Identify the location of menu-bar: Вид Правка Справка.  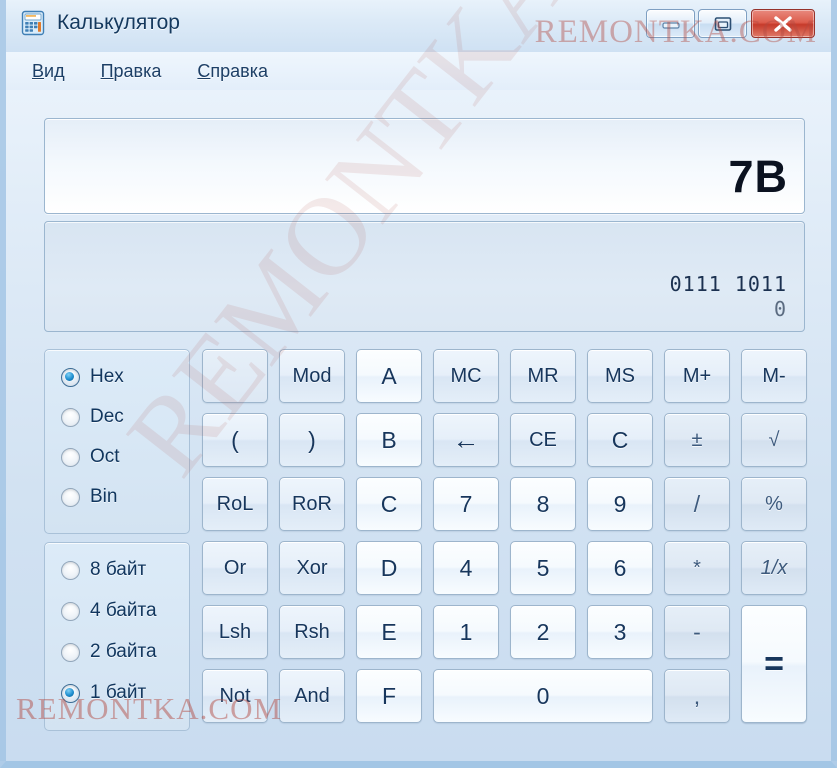
(418, 71).